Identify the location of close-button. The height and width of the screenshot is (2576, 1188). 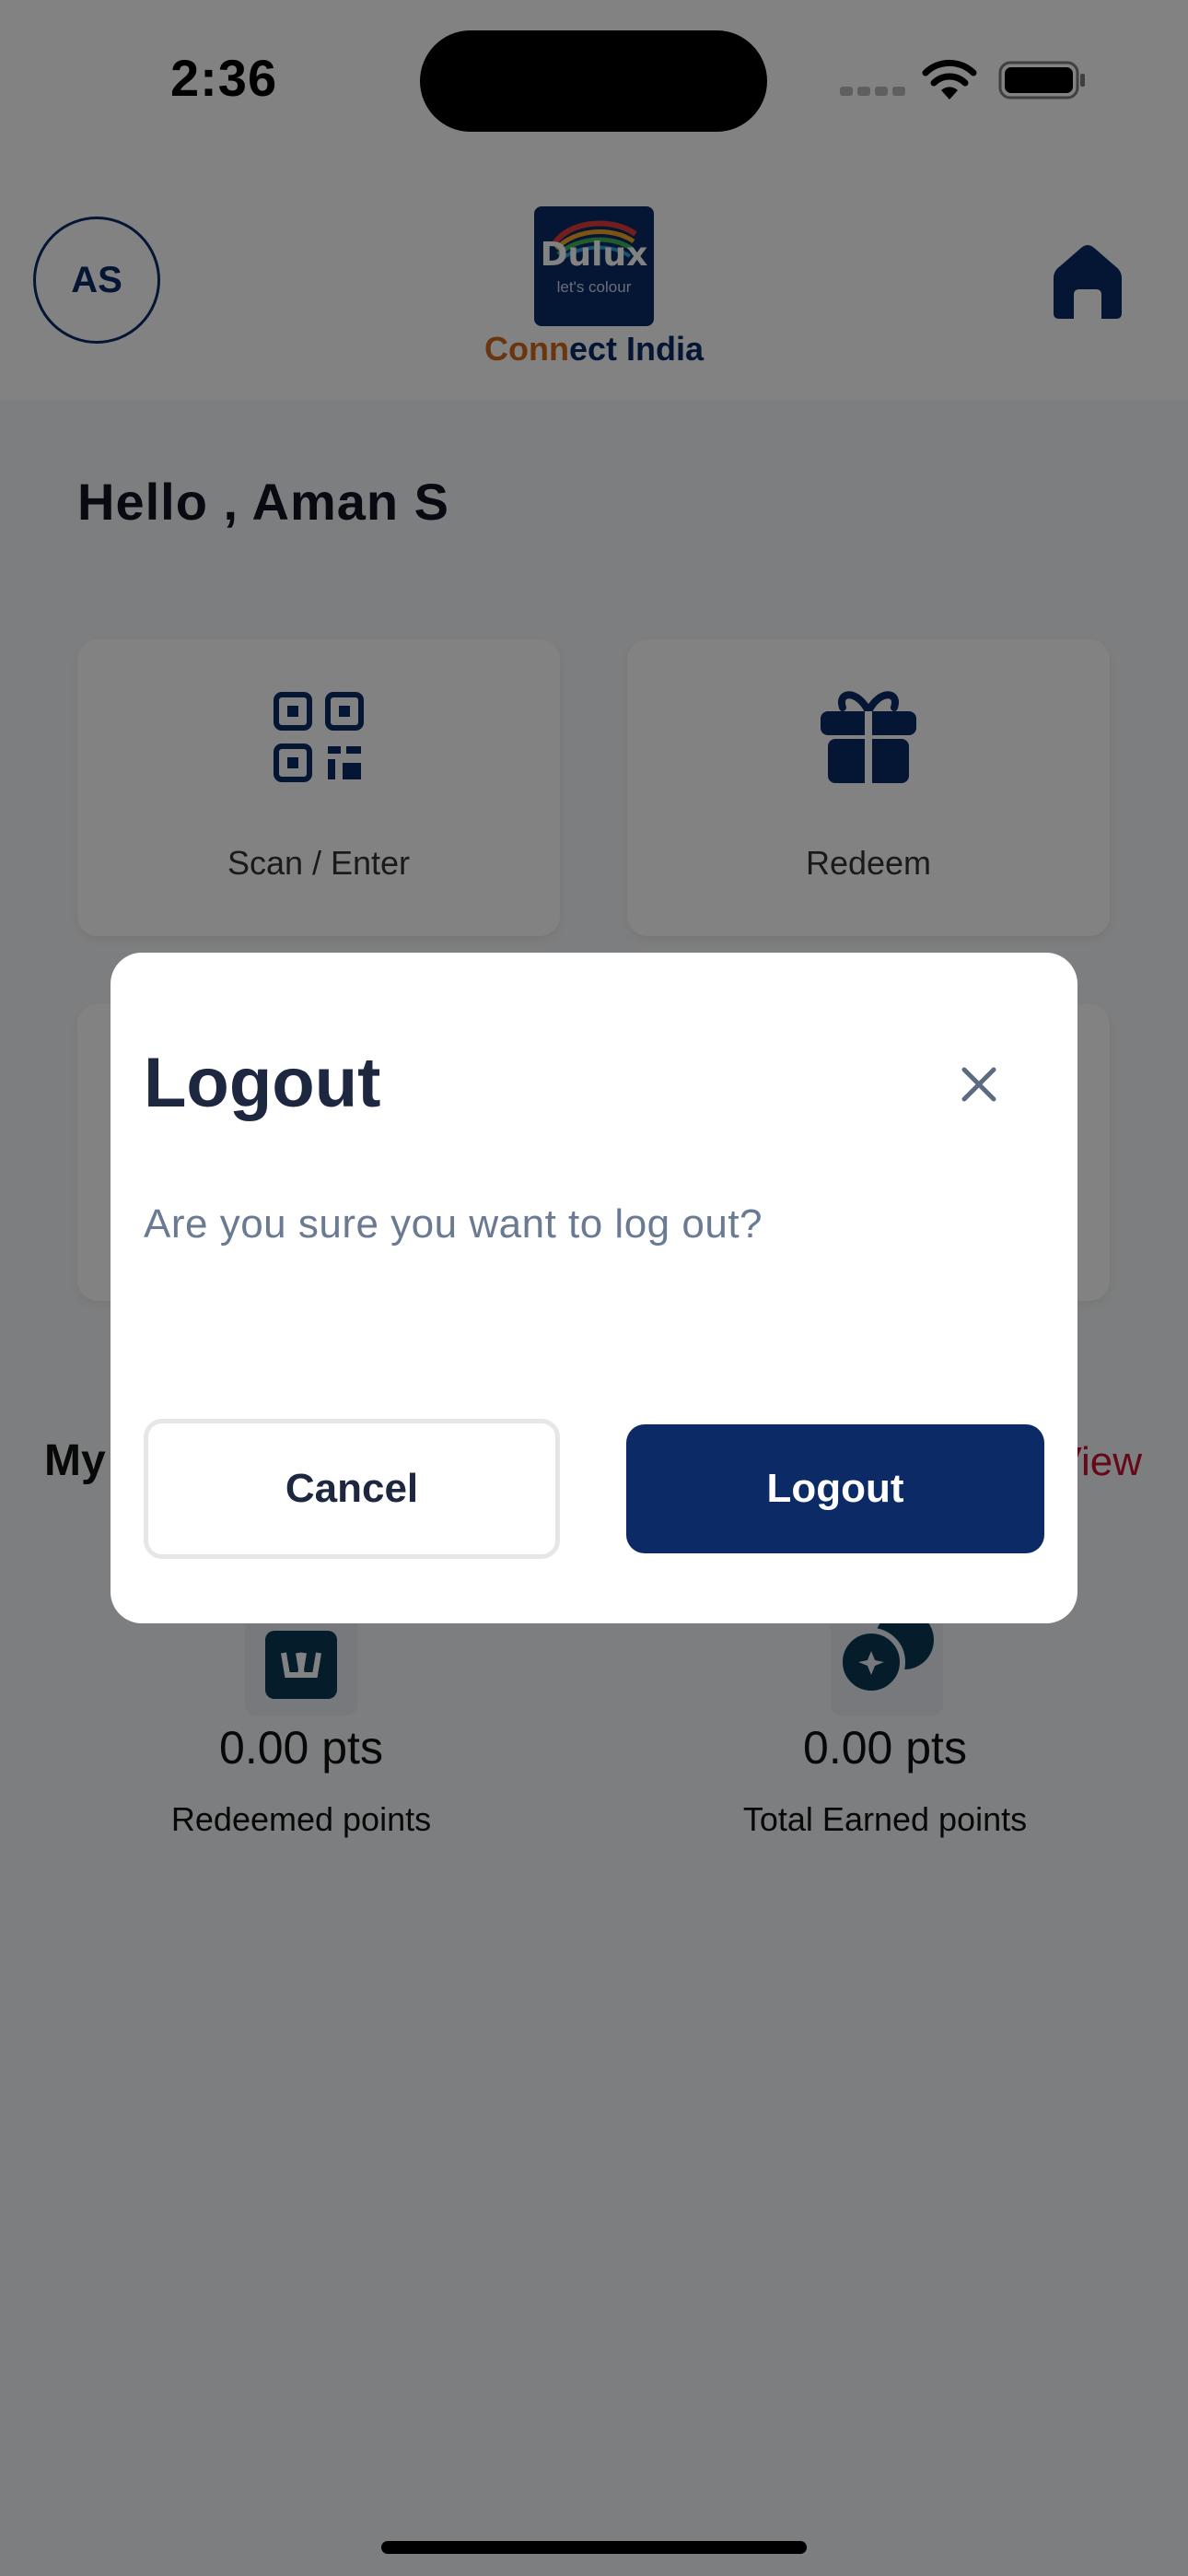
(979, 1084).